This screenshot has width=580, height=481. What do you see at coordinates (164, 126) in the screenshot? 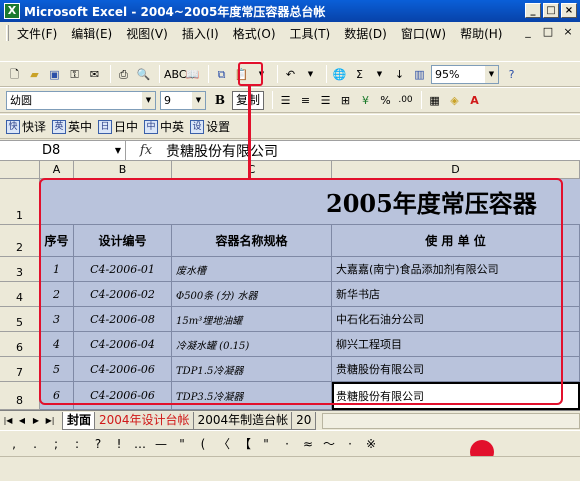
I see `chinese-english-button: 中 中英` at bounding box center [164, 126].